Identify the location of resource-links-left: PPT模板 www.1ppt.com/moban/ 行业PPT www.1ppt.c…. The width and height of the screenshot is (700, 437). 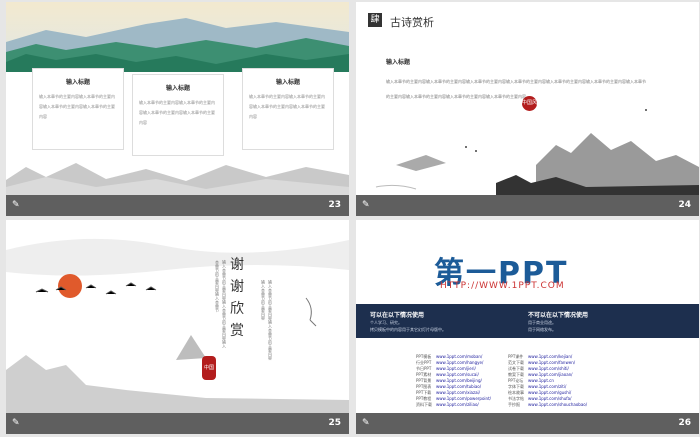
(453, 381).